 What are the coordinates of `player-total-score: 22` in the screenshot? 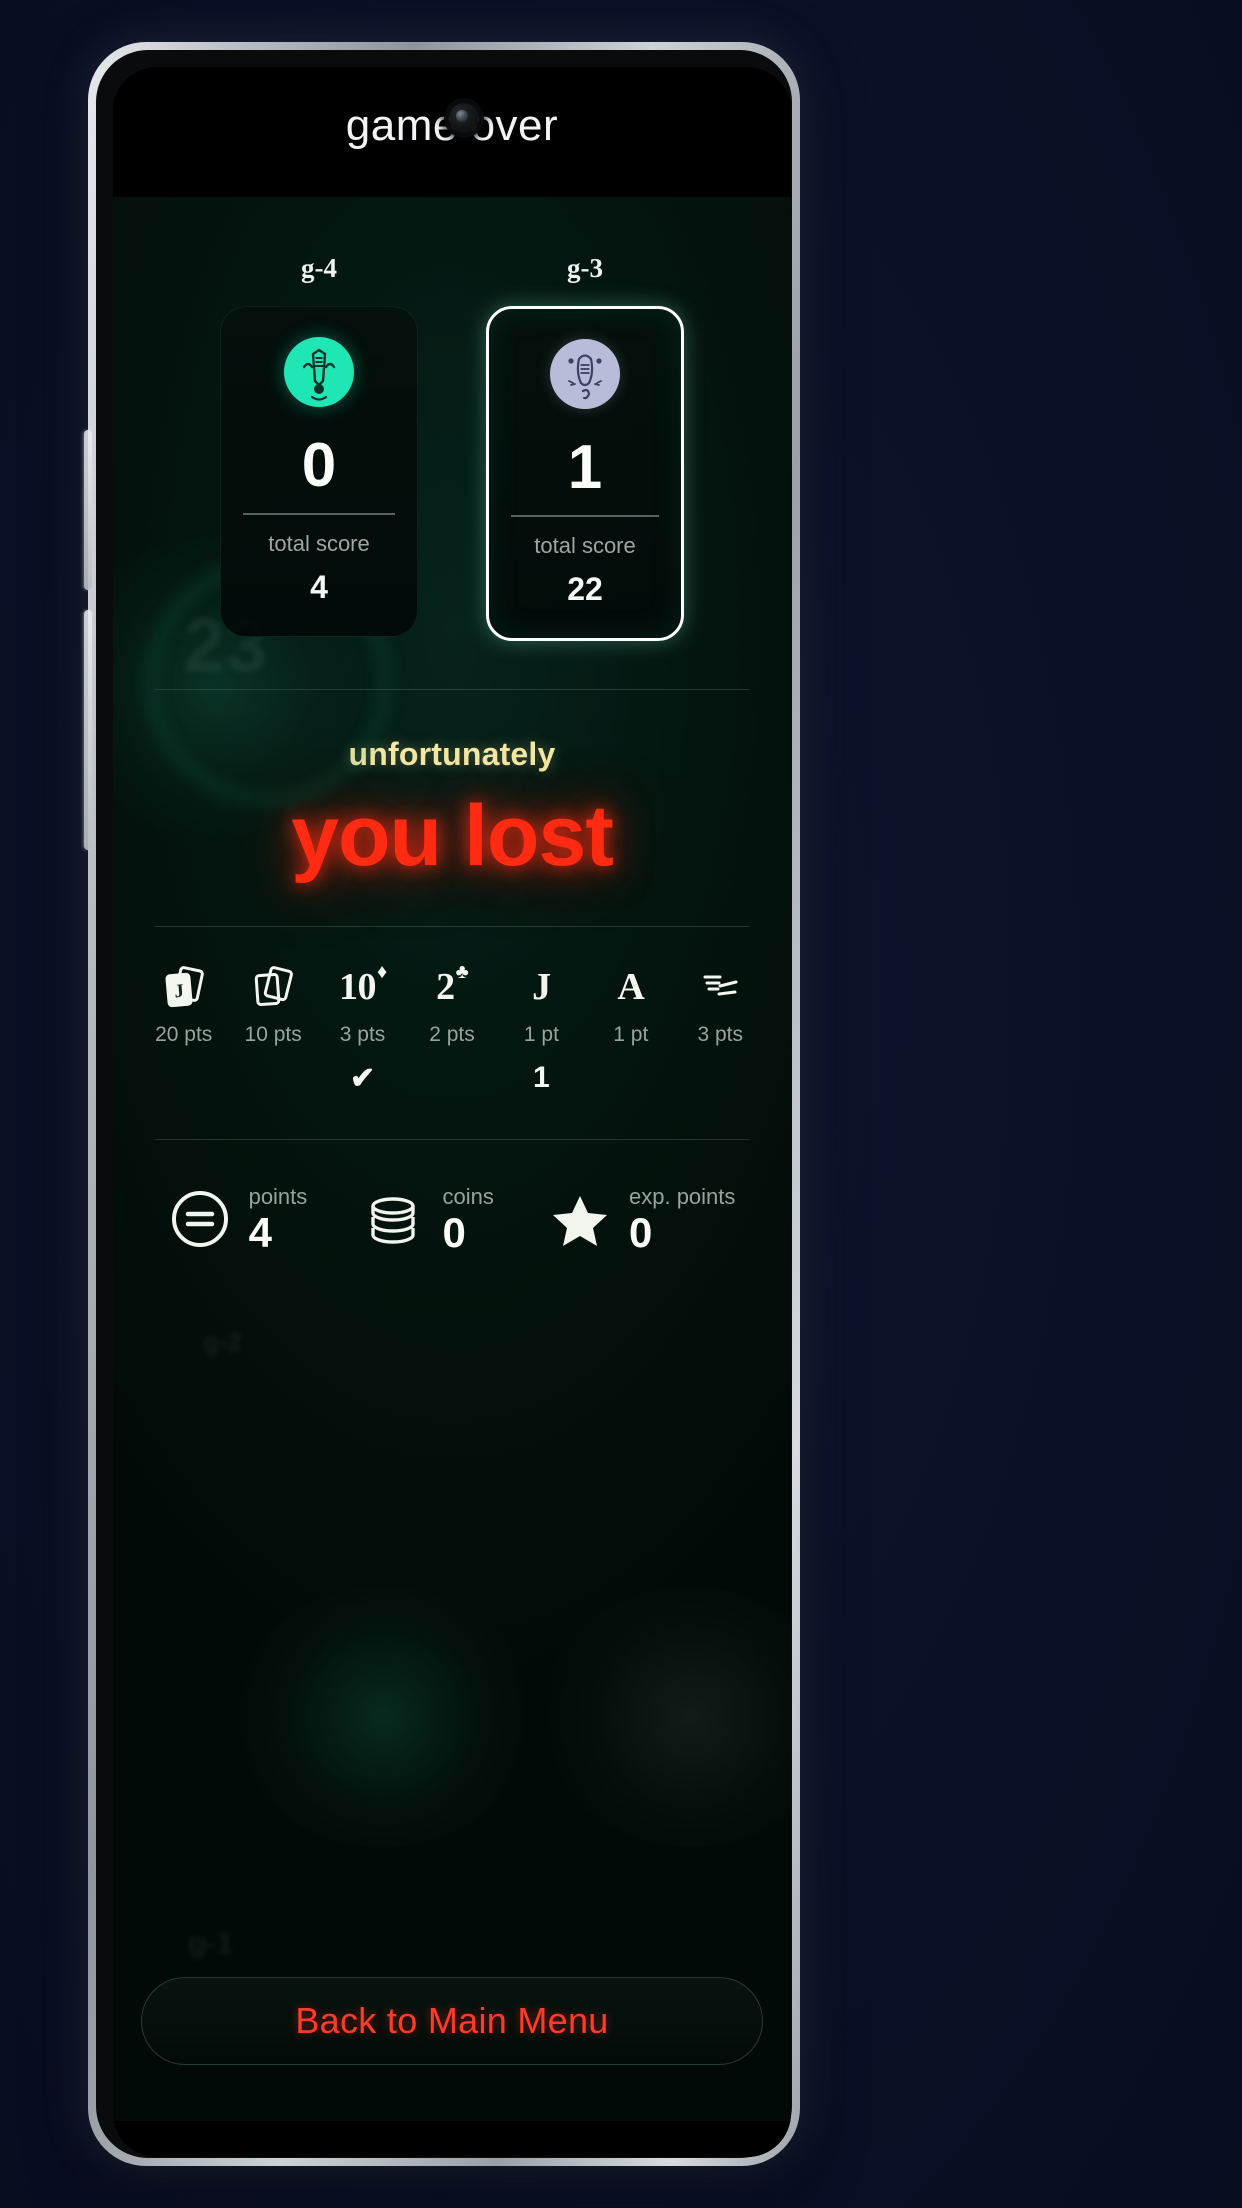 It's located at (585, 588).